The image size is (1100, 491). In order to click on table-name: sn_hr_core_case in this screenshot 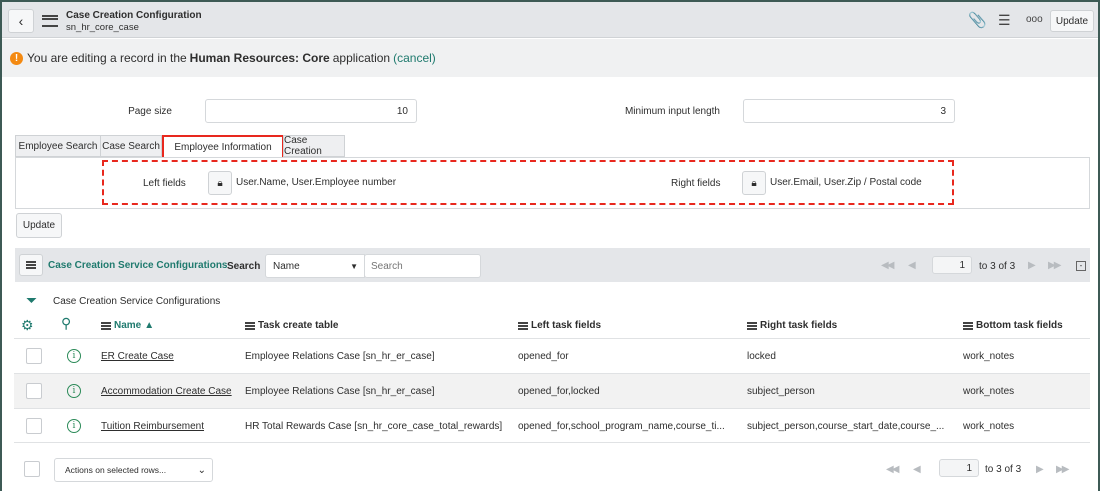, I will do `click(102, 27)`.